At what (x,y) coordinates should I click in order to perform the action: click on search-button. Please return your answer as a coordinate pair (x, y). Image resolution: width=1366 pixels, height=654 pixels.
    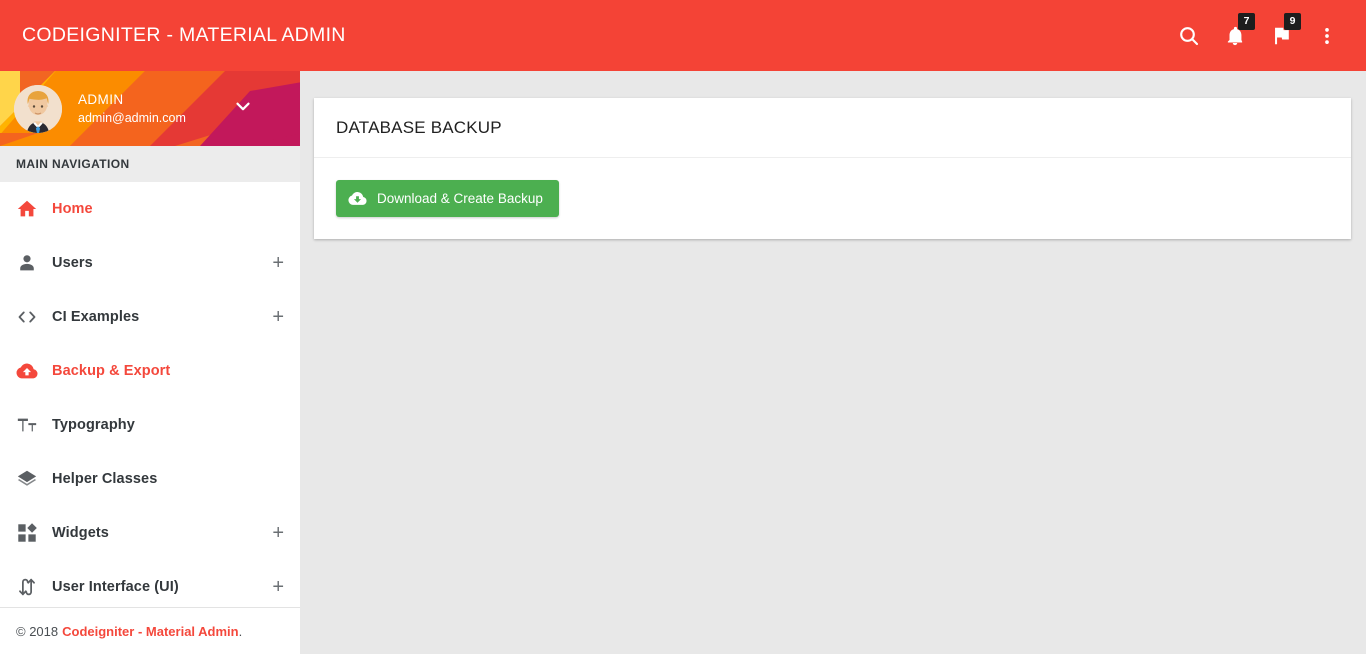
    Looking at the image, I should click on (1189, 36).